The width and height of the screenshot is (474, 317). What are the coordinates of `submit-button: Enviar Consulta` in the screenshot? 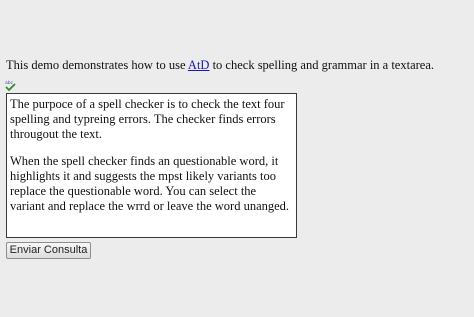 It's located at (48, 250).